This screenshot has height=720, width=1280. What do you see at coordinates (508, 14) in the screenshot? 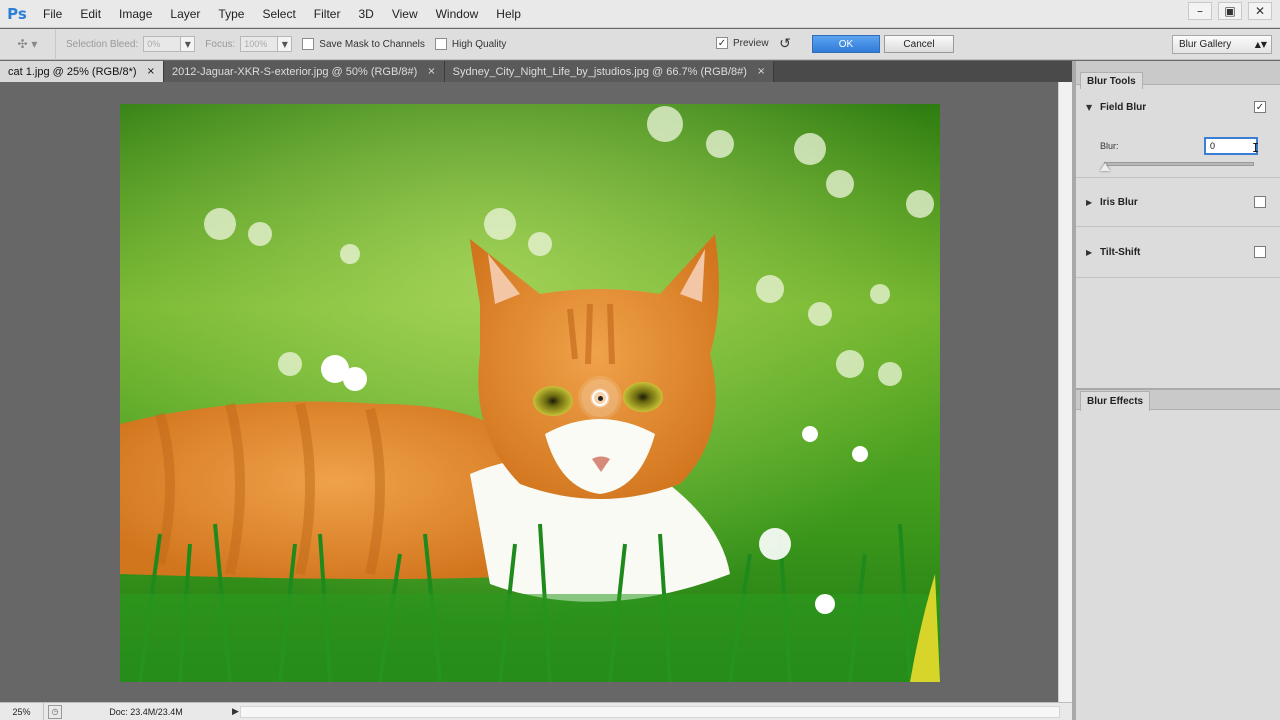
I see `menu-help: Help` at bounding box center [508, 14].